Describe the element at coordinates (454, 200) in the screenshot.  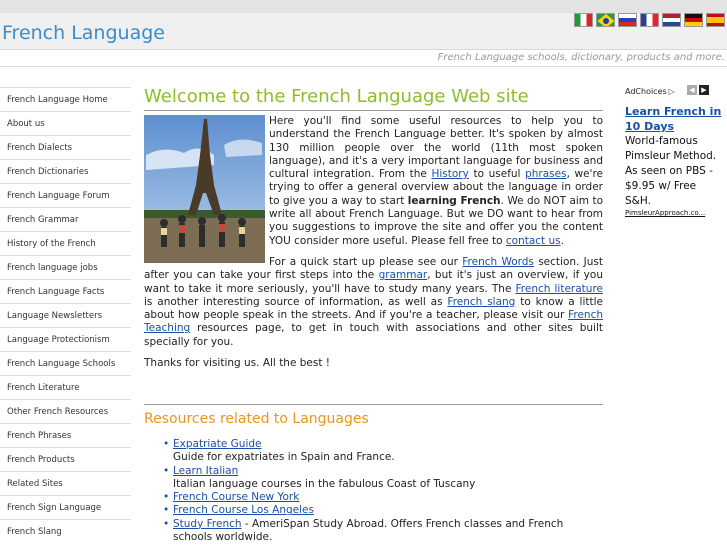
I see `learning-french-bold: learning French` at that location.